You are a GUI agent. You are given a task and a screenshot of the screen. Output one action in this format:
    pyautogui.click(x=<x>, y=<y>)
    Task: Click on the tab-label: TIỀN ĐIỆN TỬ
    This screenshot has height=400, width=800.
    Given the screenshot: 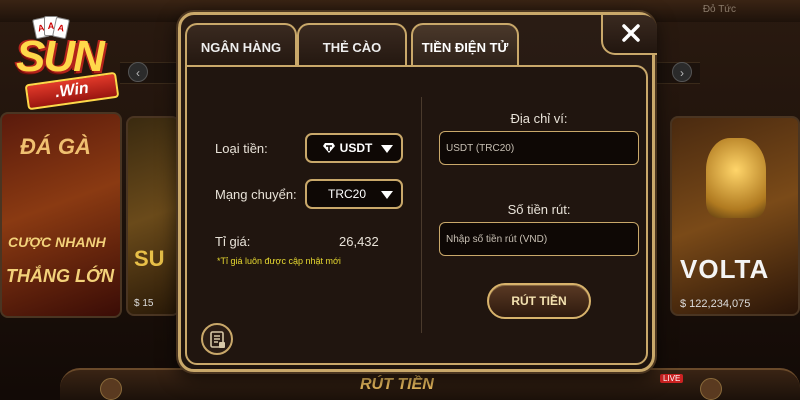 What is the action you would take?
    pyautogui.click(x=465, y=47)
    